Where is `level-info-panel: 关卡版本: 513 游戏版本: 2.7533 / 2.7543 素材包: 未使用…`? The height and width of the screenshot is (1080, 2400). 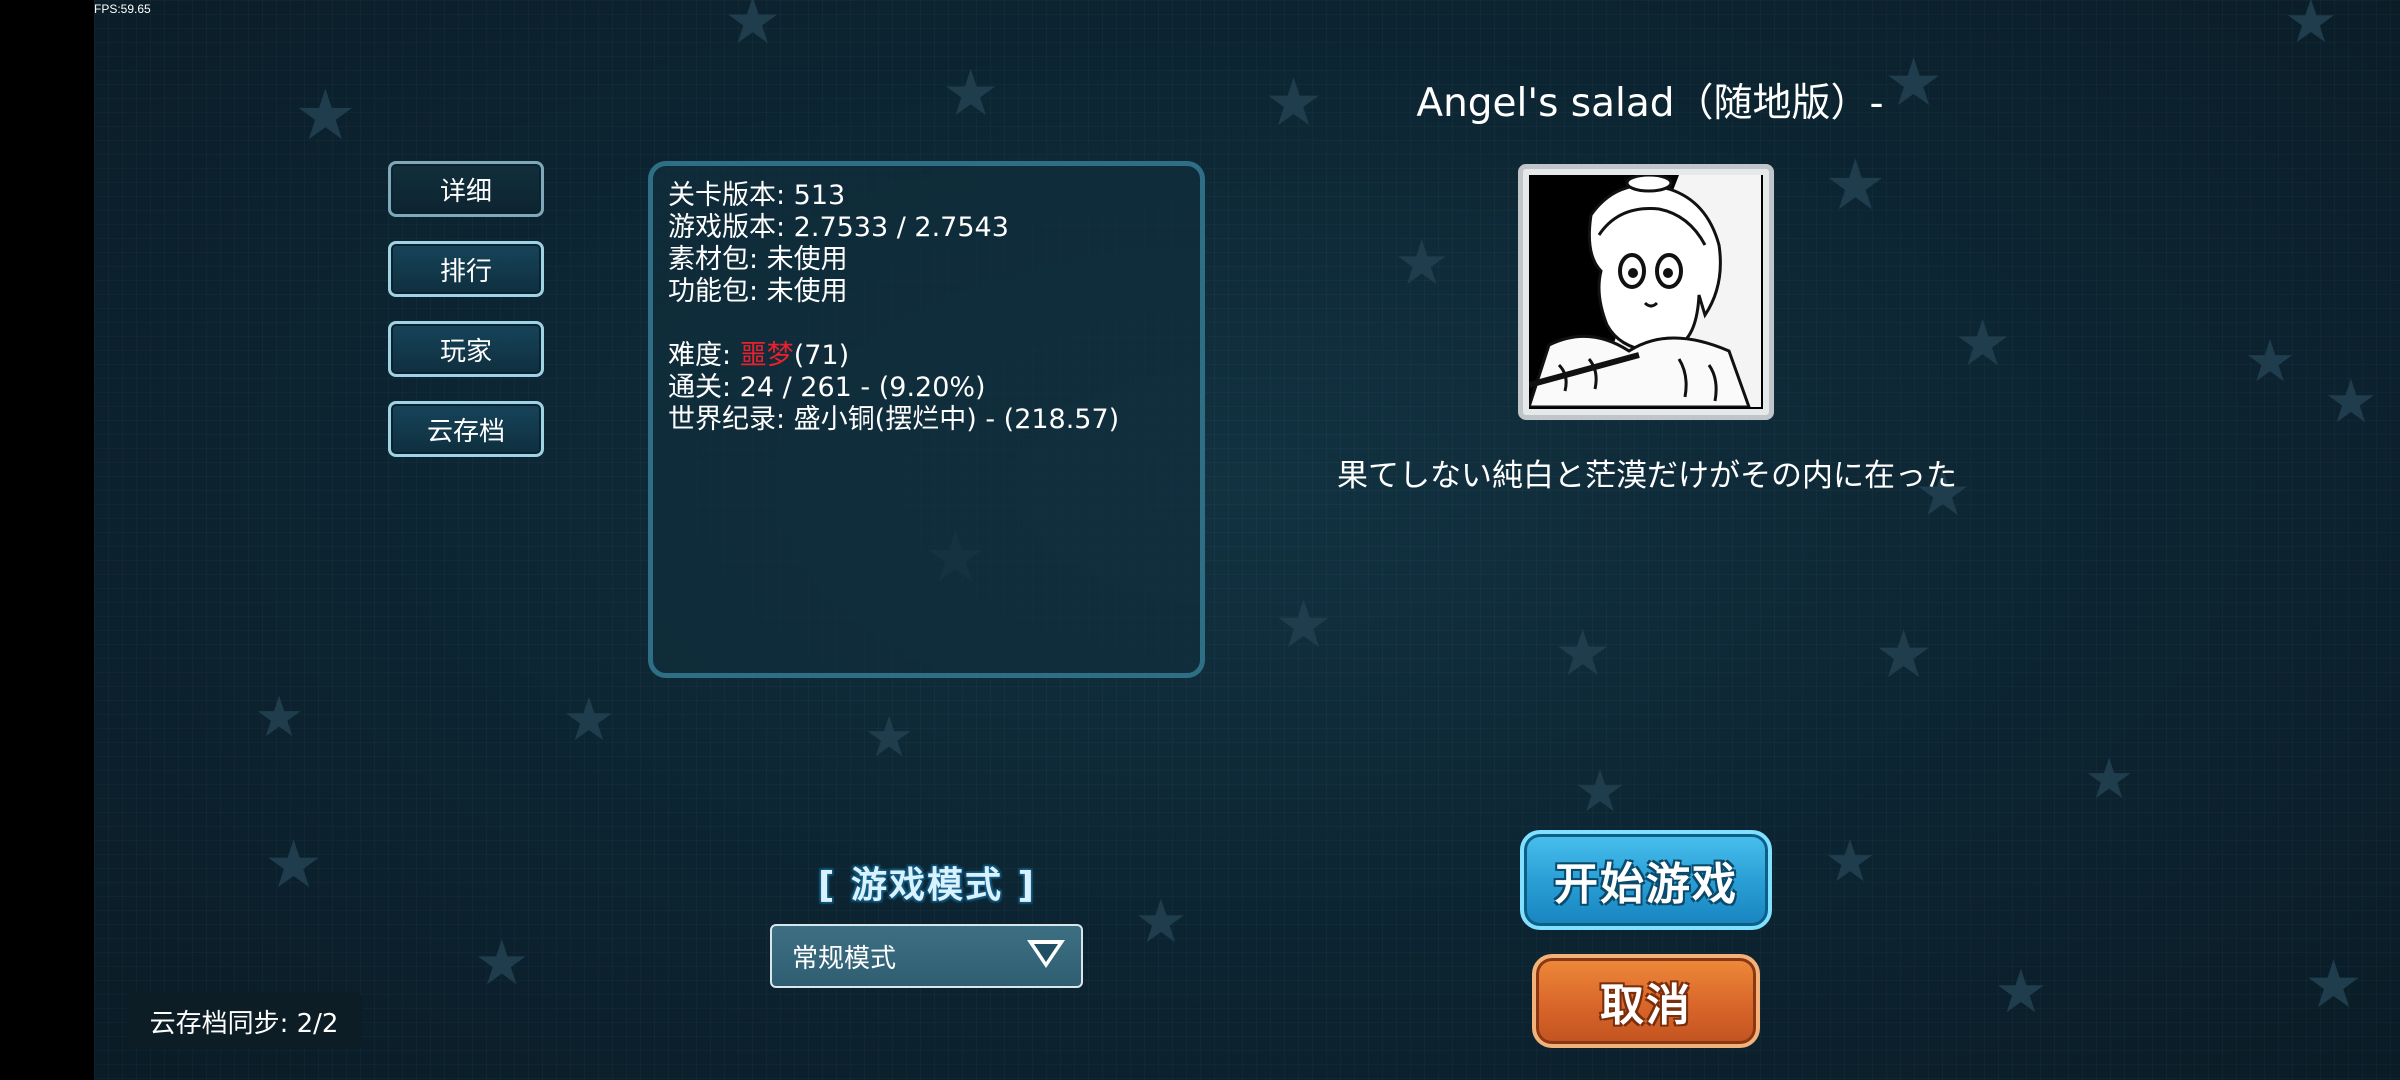
level-info-panel: 关卡版本: 513 游戏版本: 2.7533 / 2.7543 素材包: 未使用… is located at coordinates (926, 419).